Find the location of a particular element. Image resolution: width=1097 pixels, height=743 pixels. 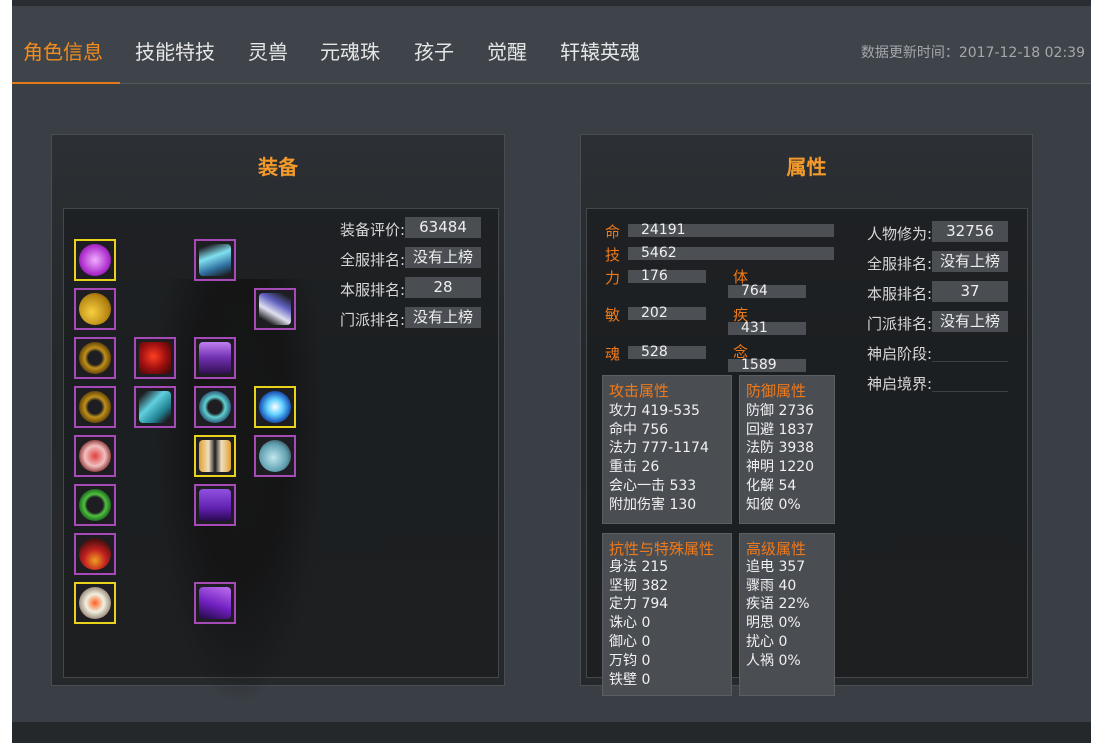

attr-hun-value: 528 is located at coordinates (654, 352).